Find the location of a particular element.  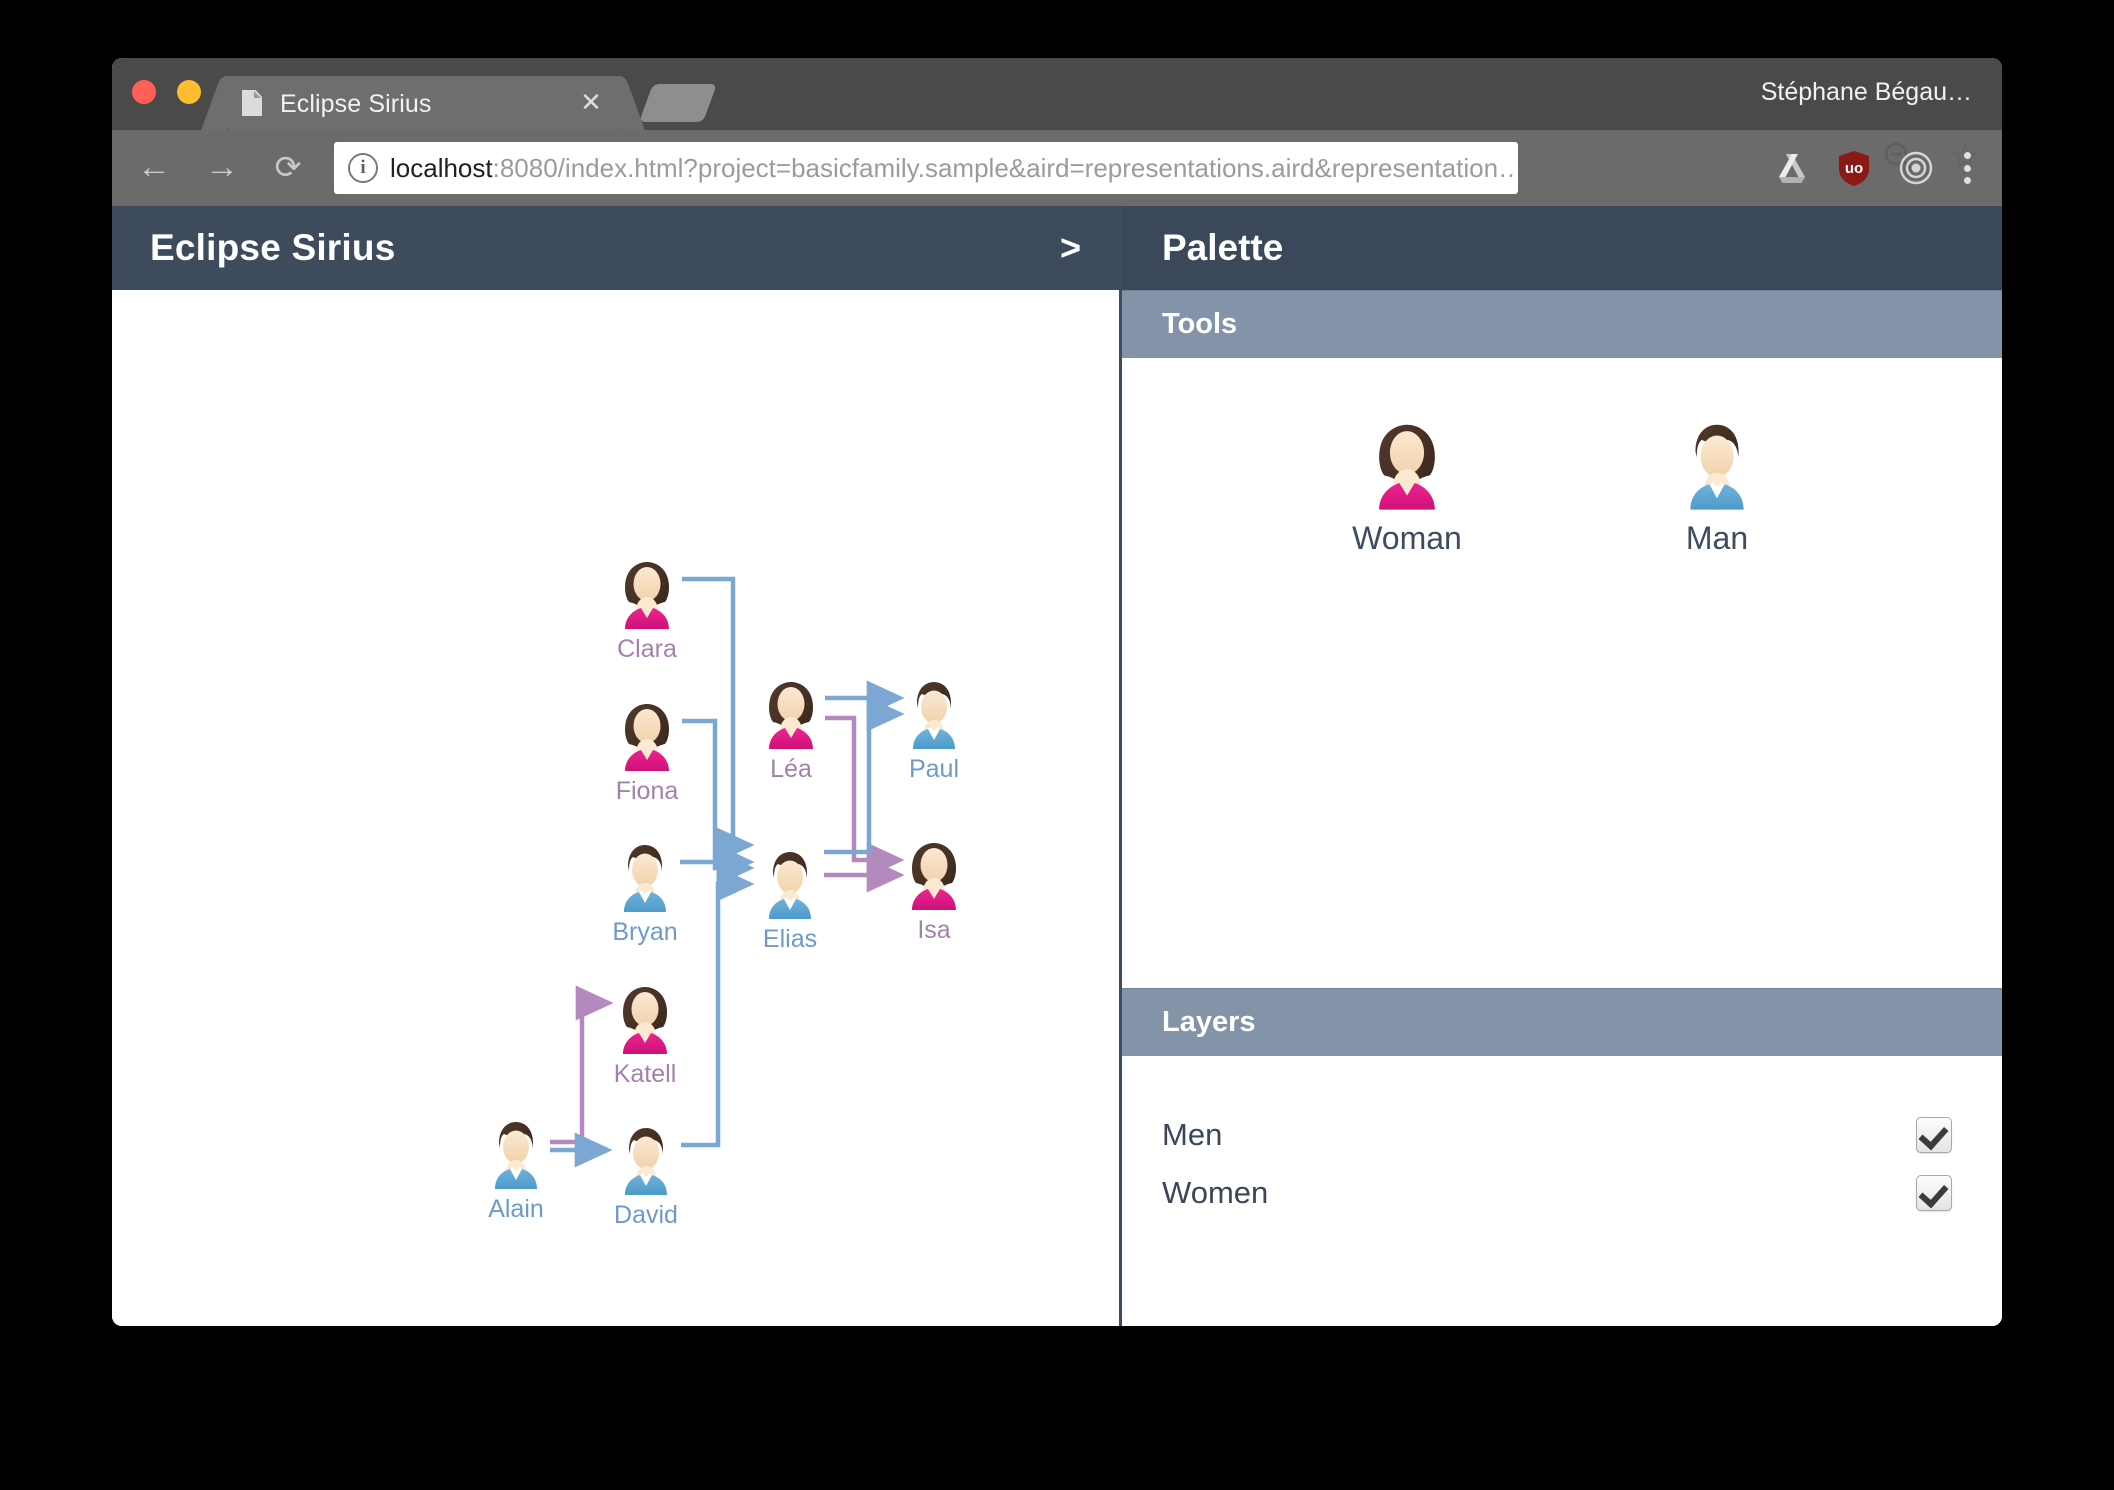

page-title: Eclipse Sirius is located at coordinates (273, 247).